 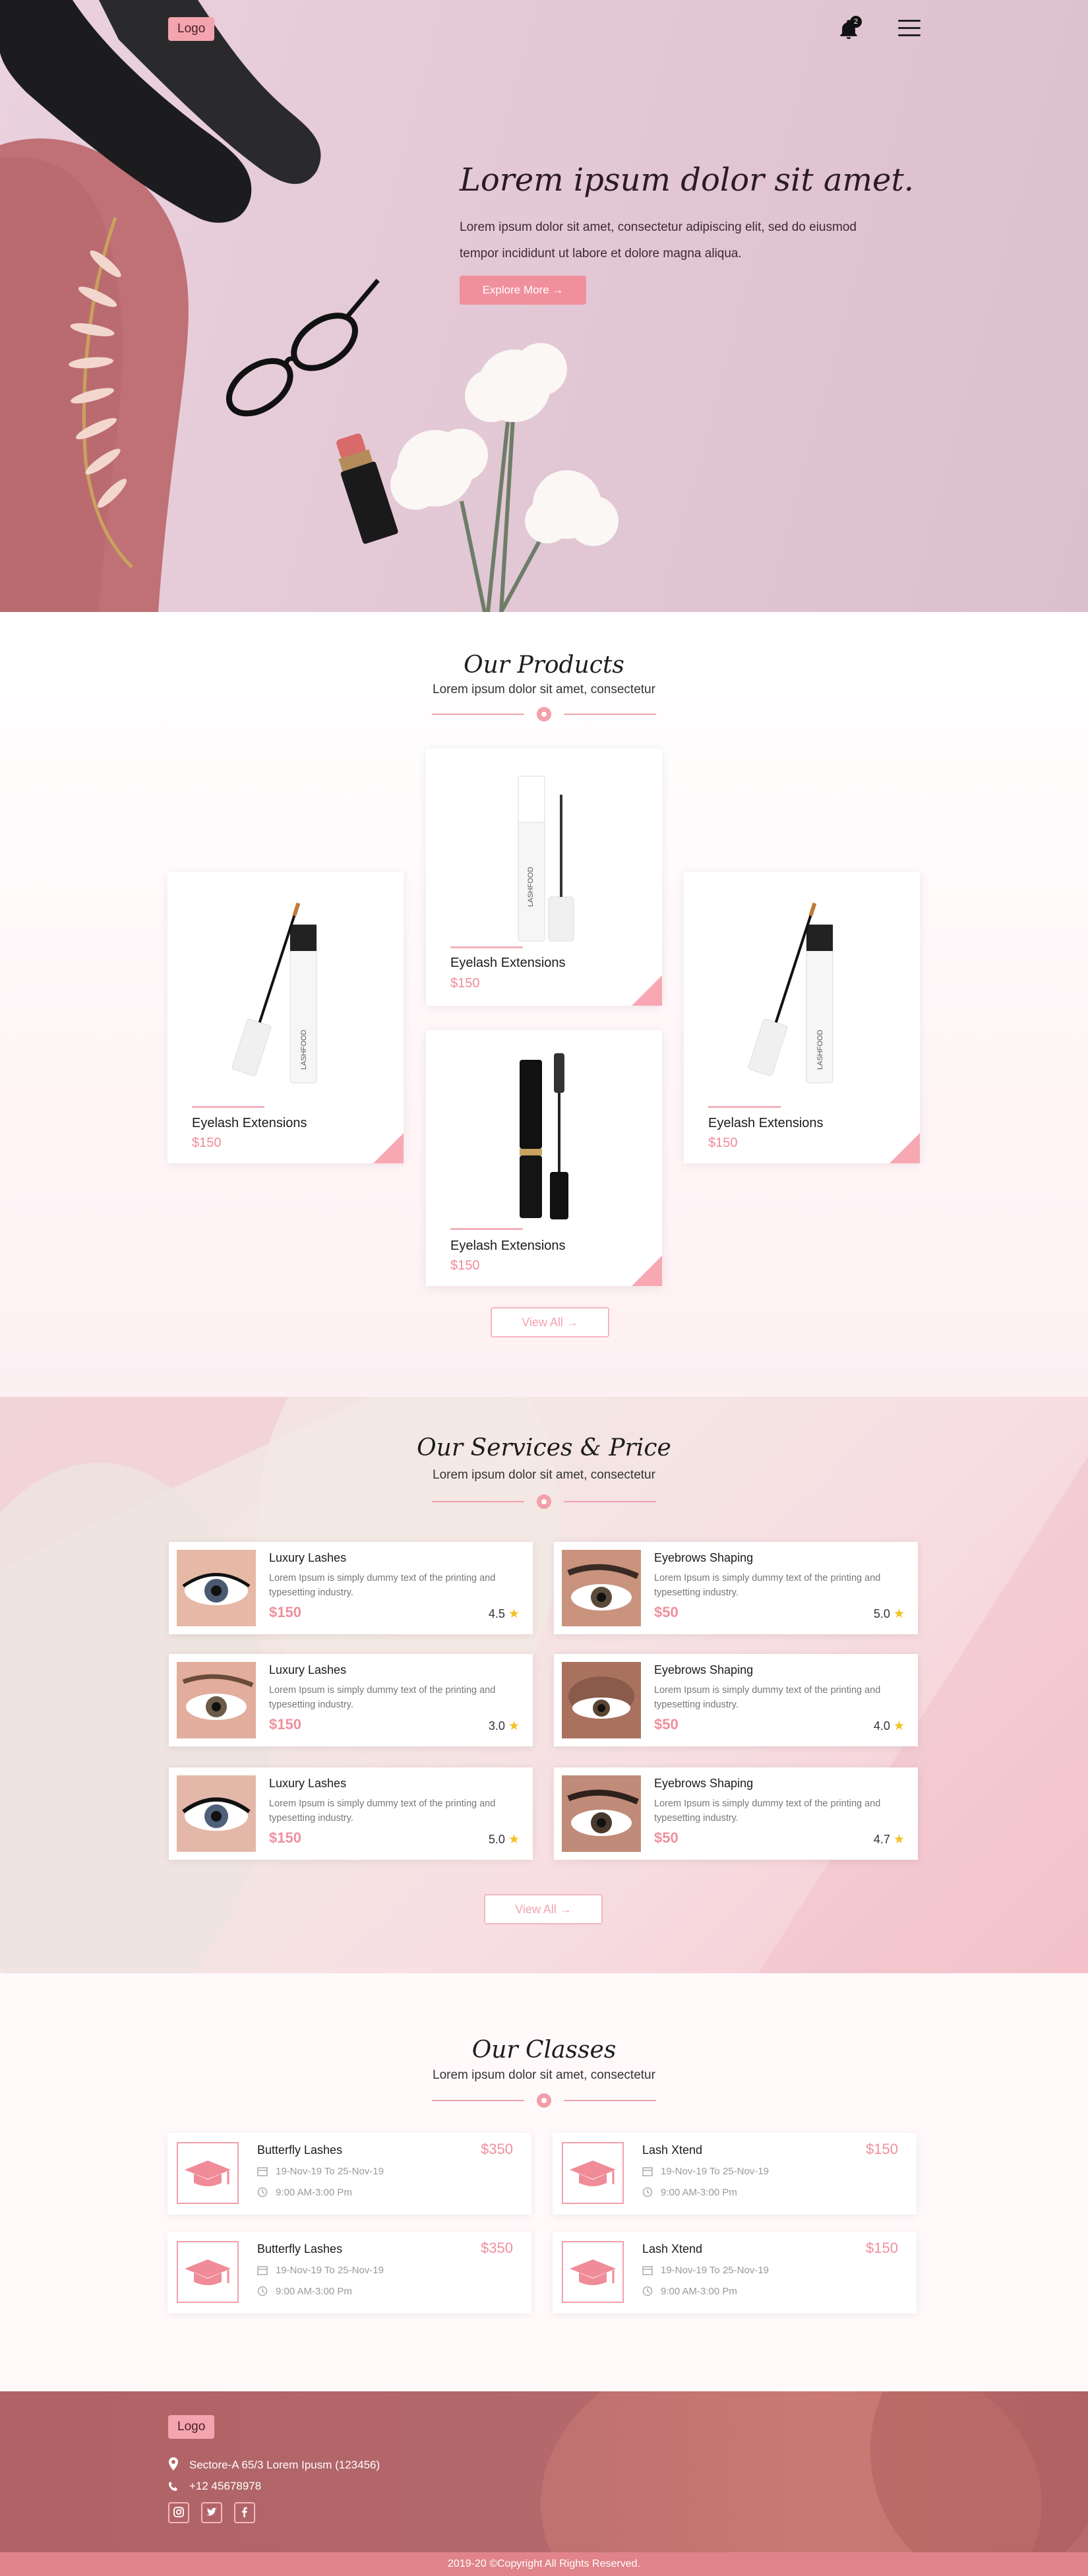 What do you see at coordinates (544, 2050) in the screenshot?
I see `classes-title: Our Classes` at bounding box center [544, 2050].